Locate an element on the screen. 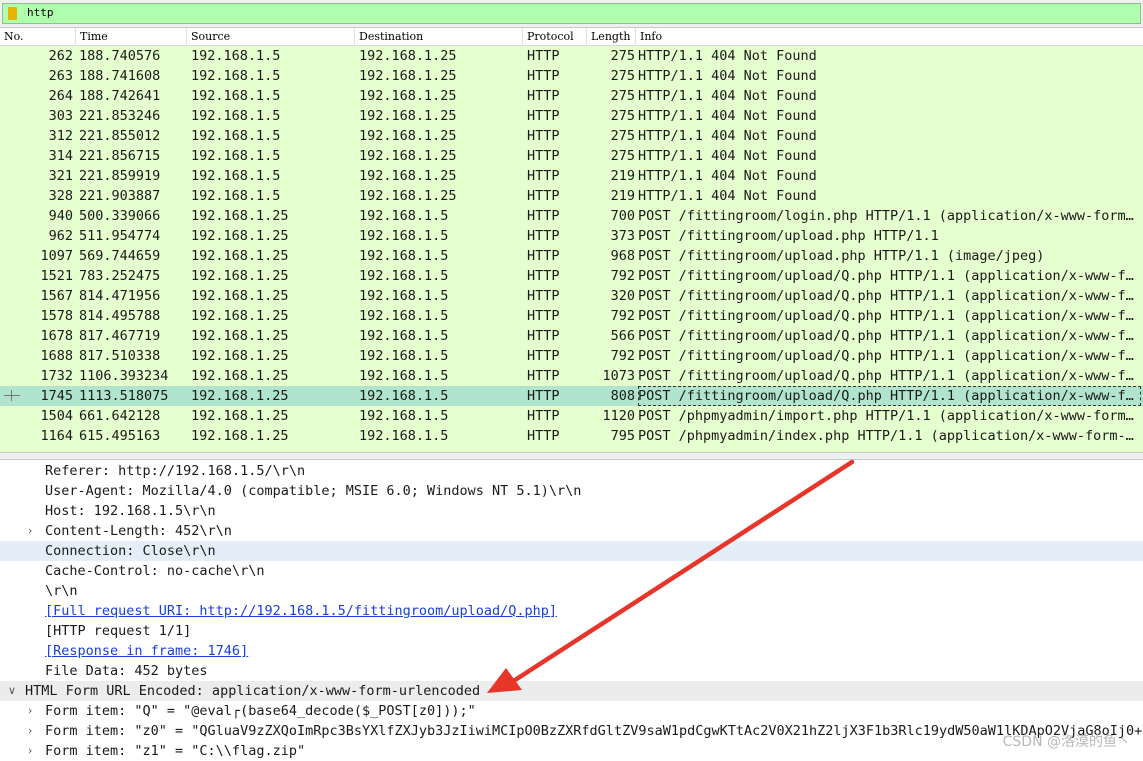 This screenshot has height=761, width=1143. detail-line: \r\n is located at coordinates (571, 591).